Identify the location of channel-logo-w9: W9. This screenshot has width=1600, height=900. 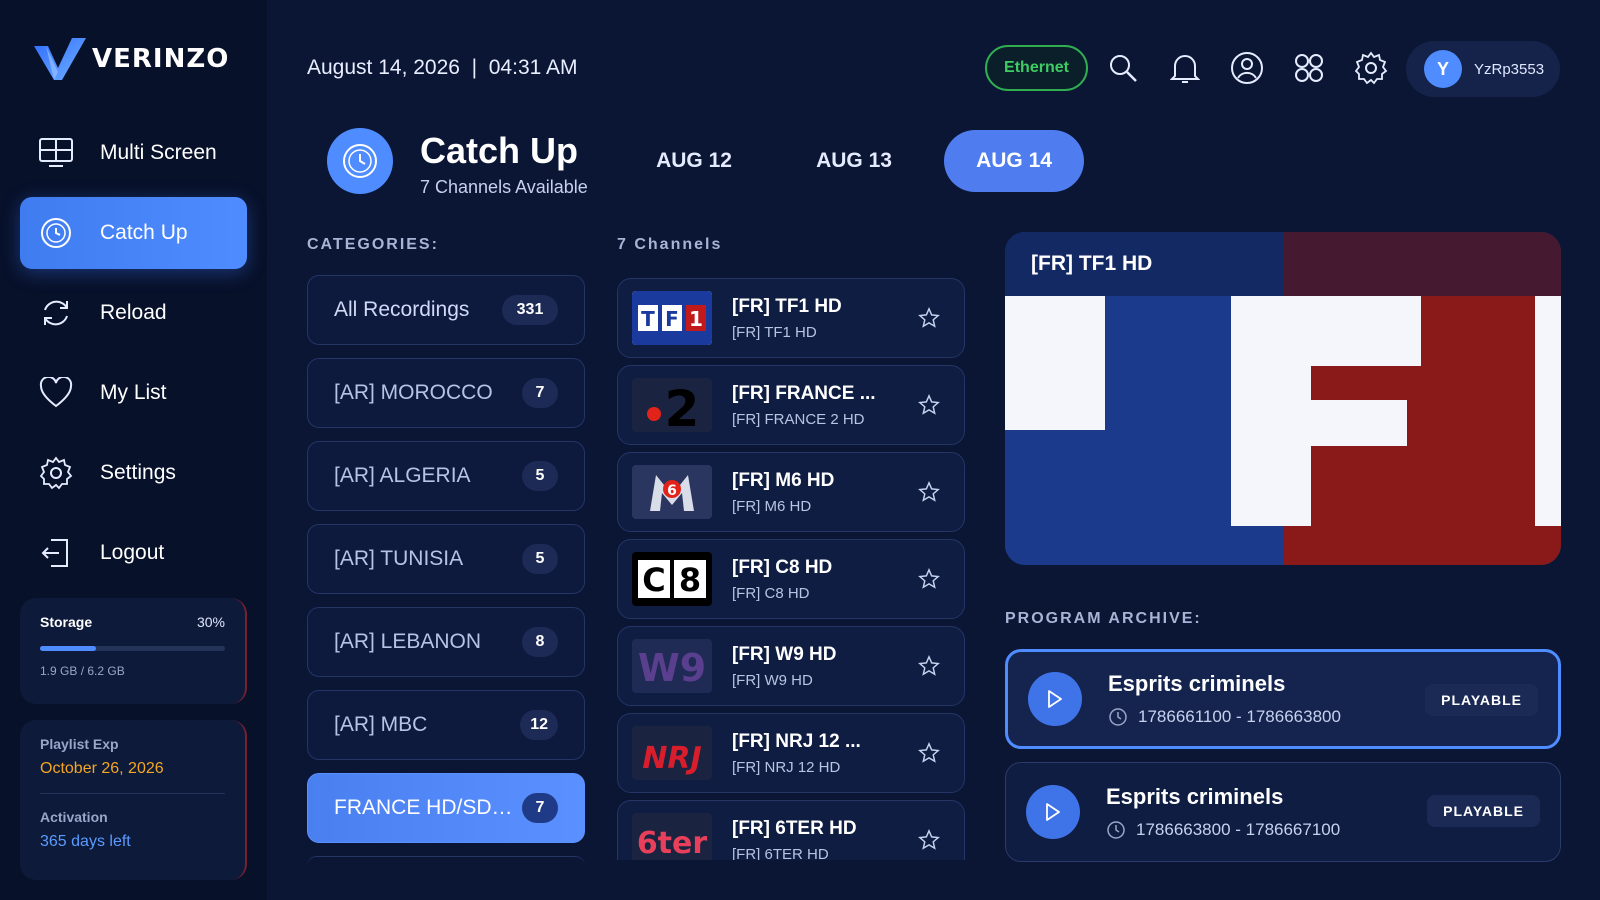
(672, 666).